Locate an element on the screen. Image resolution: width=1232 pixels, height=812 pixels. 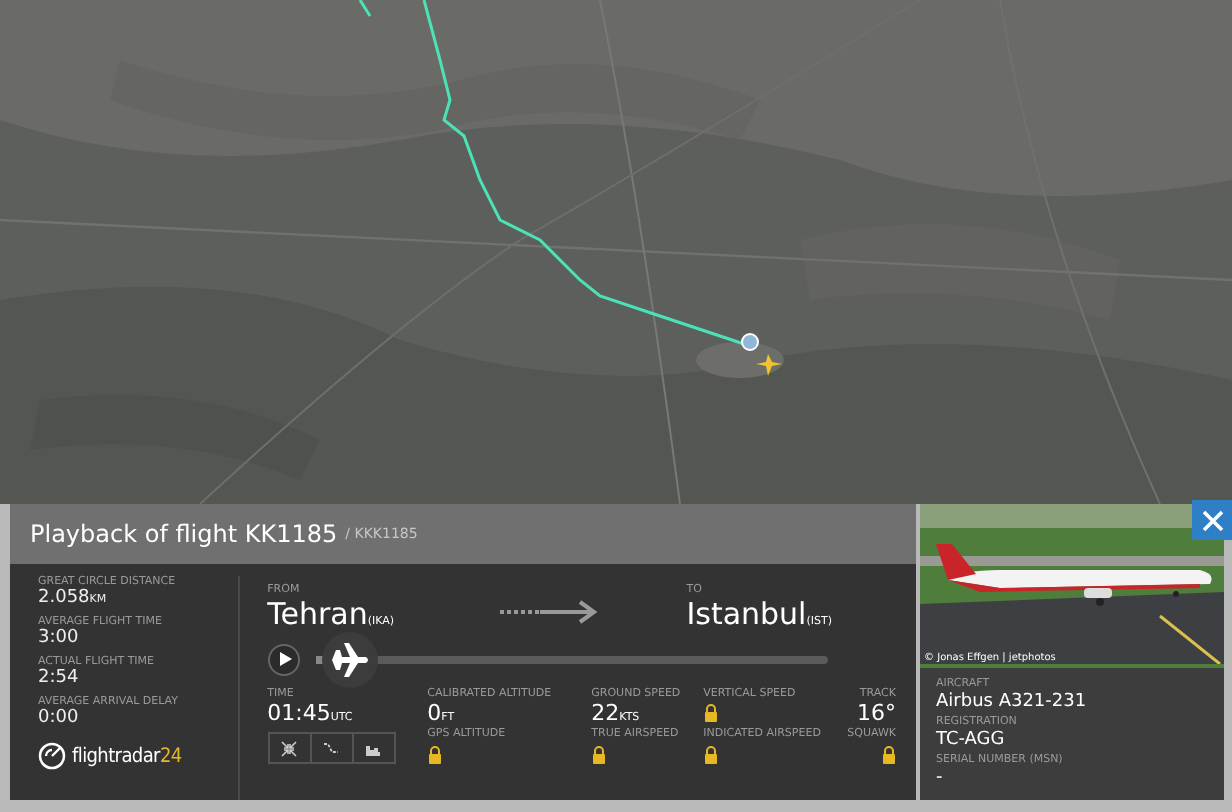
trail-icon is located at coordinates (331, 748).